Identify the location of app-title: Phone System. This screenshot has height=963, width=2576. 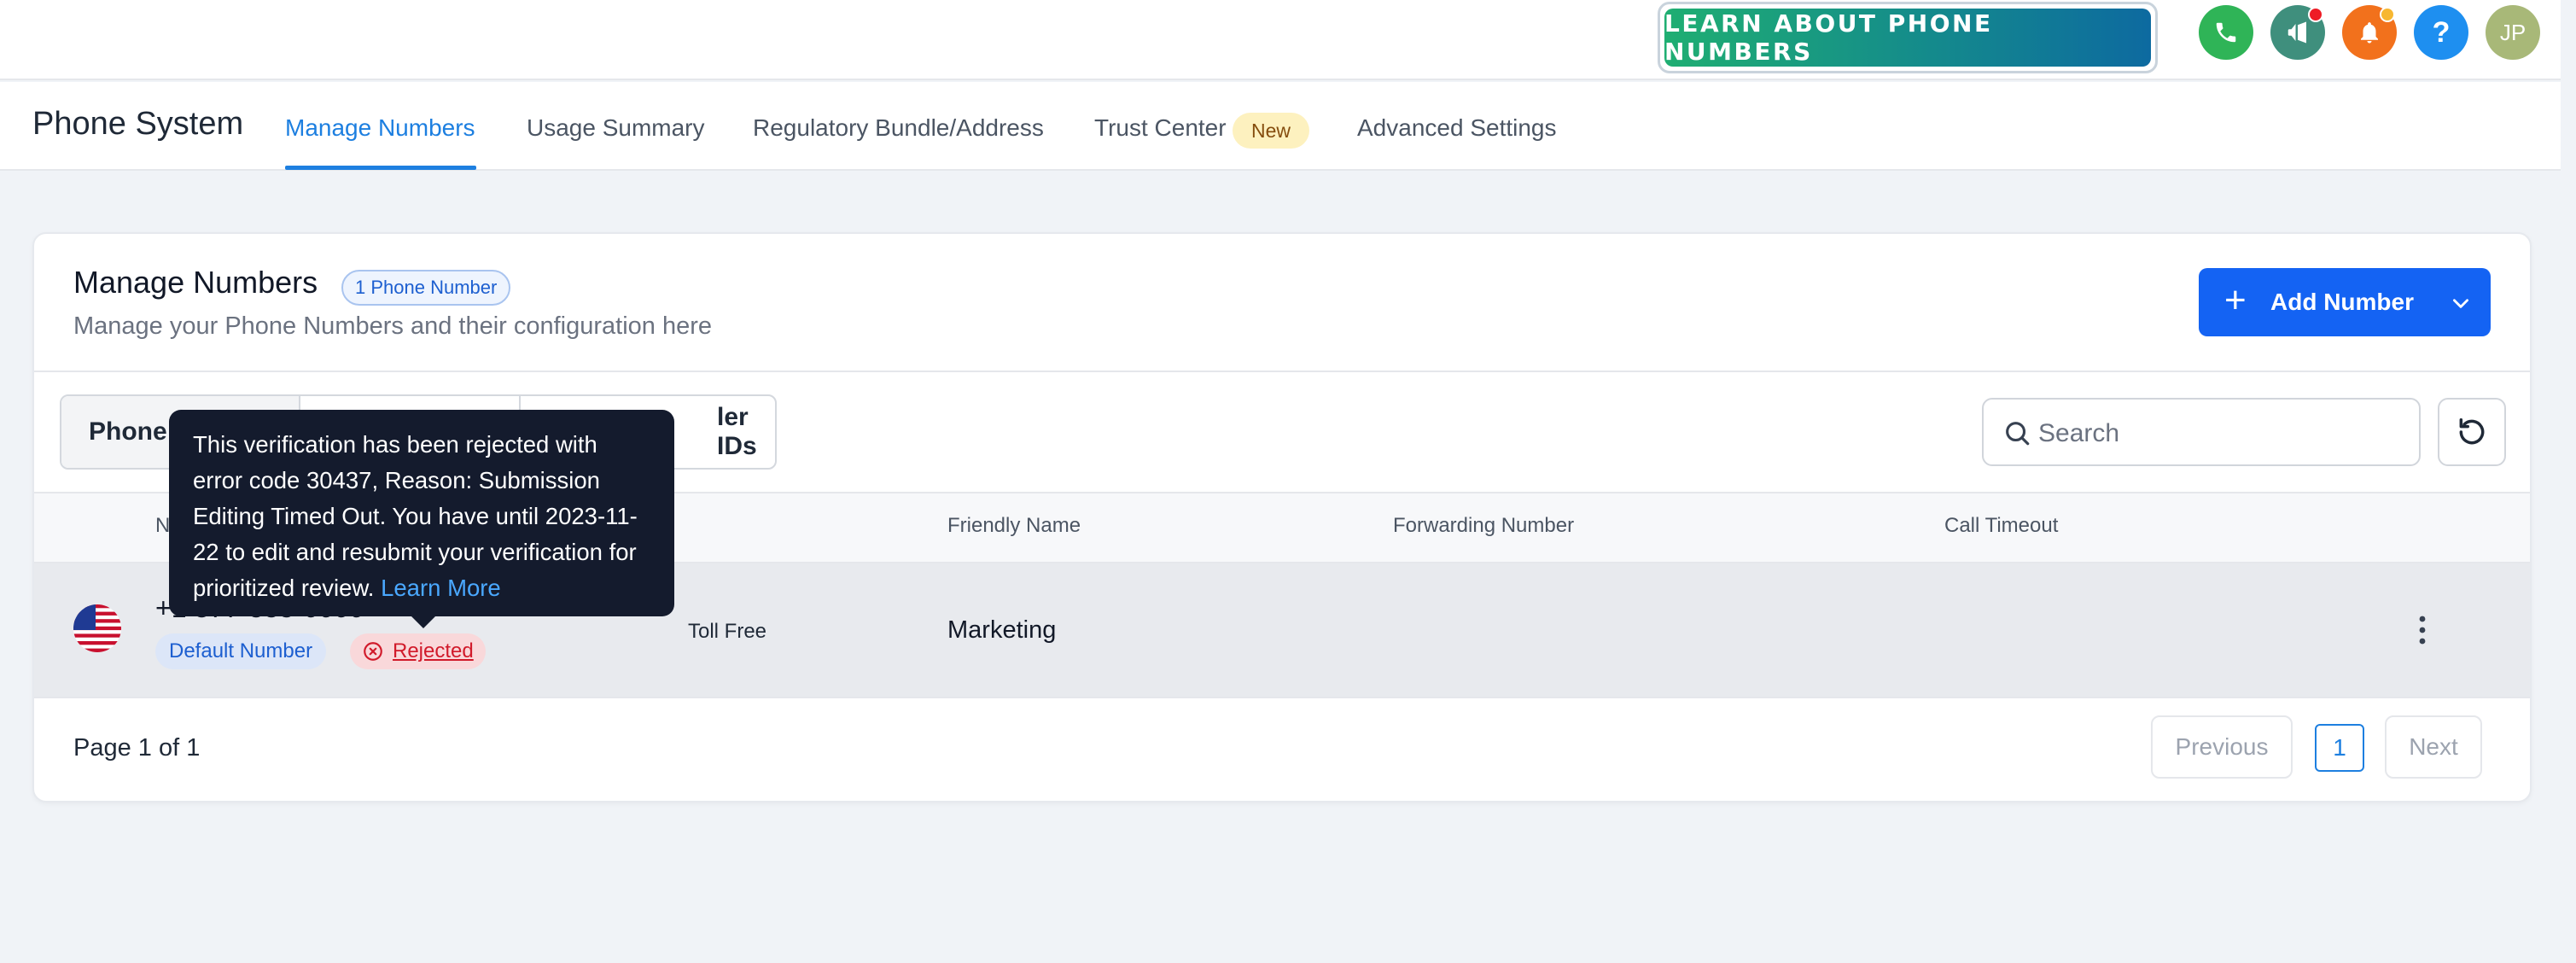
(138, 124).